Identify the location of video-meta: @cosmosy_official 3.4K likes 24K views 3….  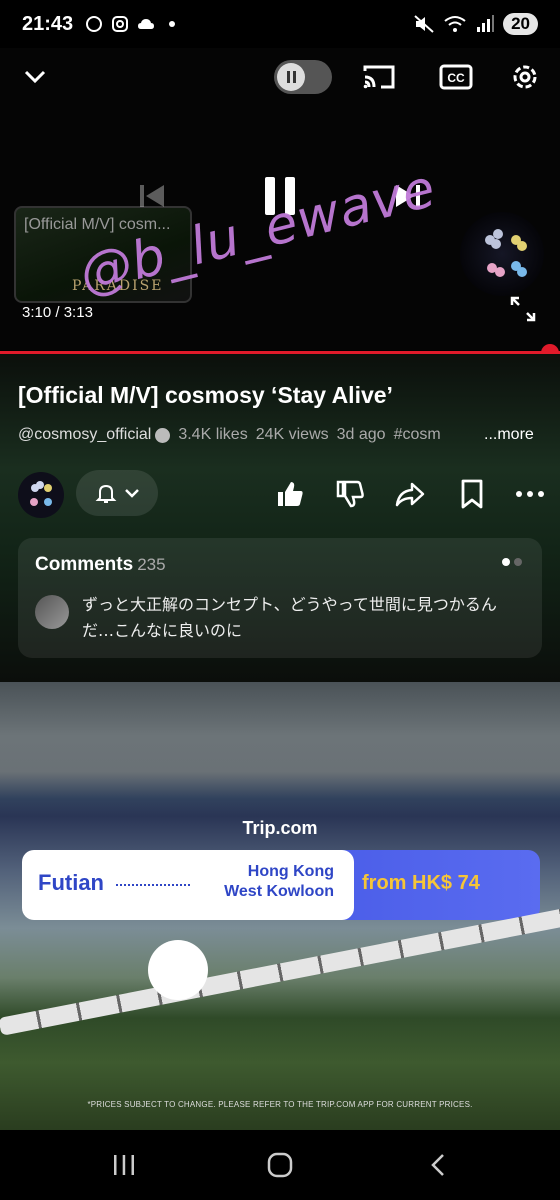
(229, 435).